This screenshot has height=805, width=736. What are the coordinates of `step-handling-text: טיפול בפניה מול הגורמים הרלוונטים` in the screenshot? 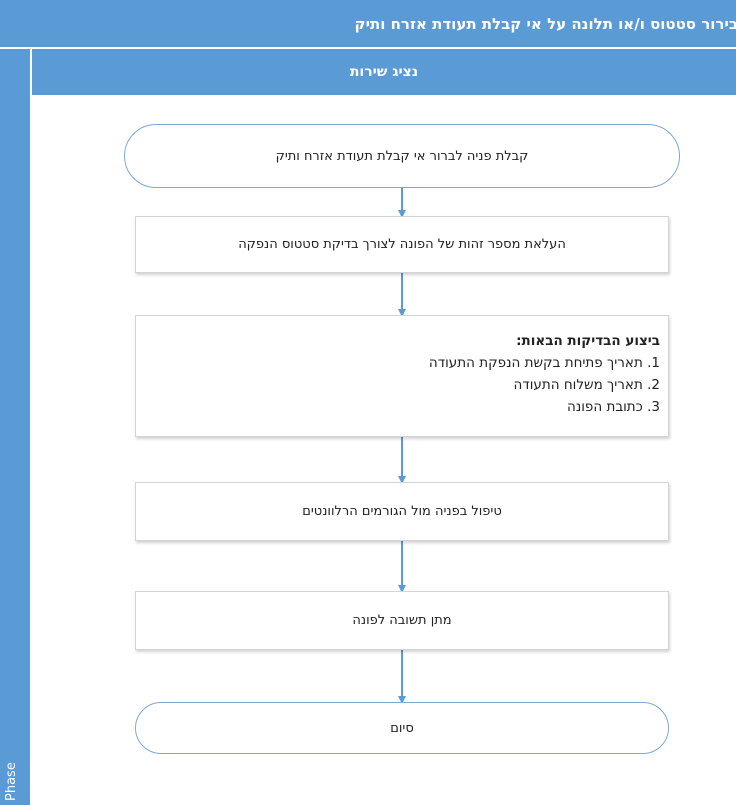 It's located at (402, 511).